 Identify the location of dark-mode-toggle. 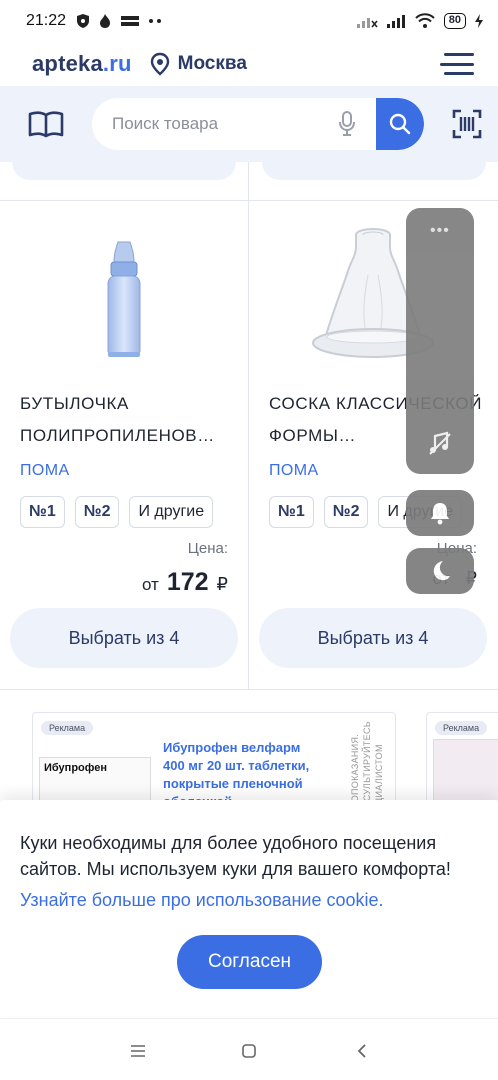
(440, 571).